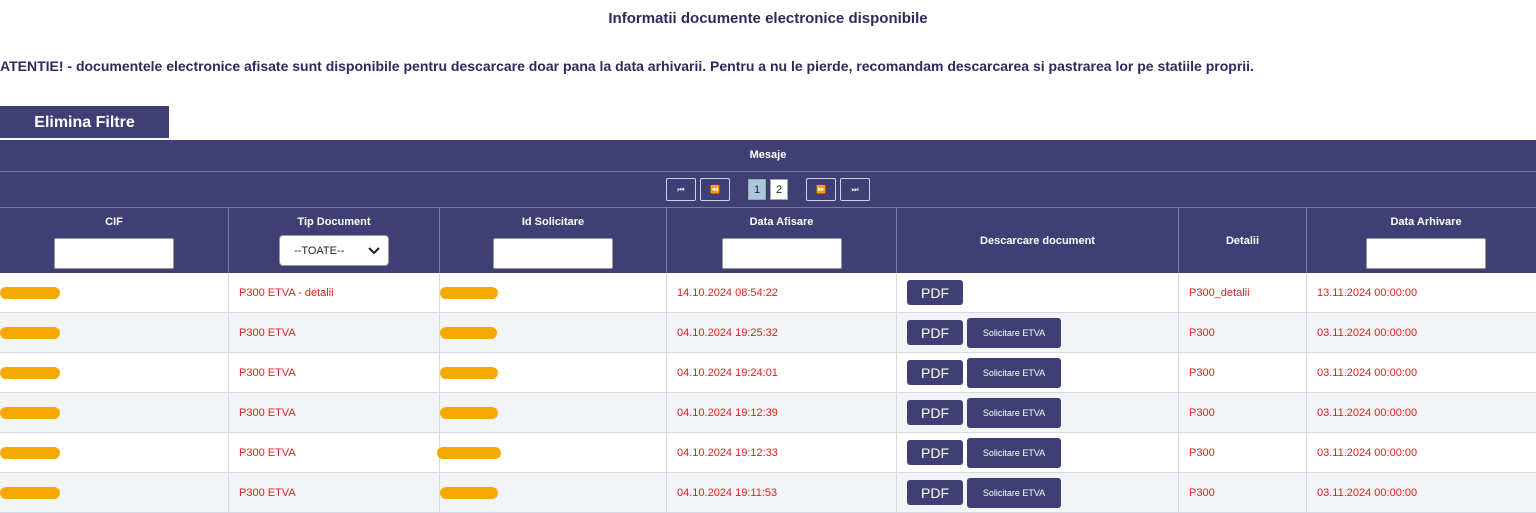 The height and width of the screenshot is (513, 1536). What do you see at coordinates (768, 190) in the screenshot?
I see `pager: ⏮ ⏪ 1 2 ⏩ ⏭` at bounding box center [768, 190].